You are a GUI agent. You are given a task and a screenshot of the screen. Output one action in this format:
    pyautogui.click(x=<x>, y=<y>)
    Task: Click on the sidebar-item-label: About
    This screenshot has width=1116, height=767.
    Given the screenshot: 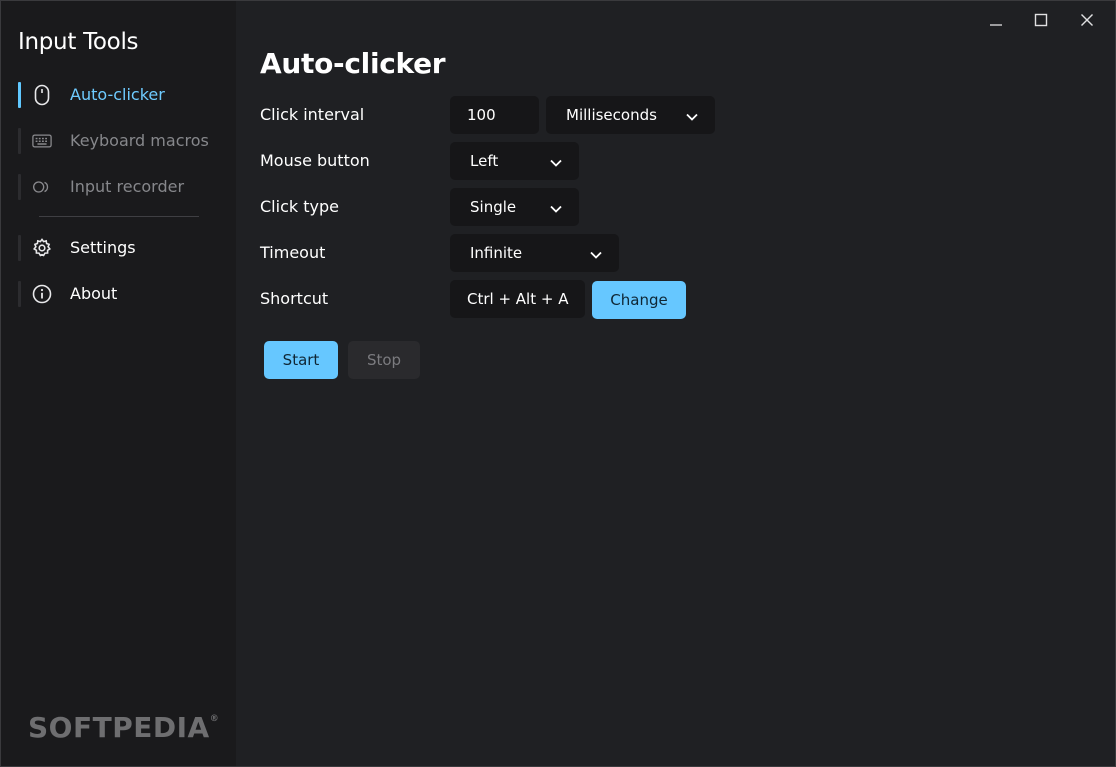 What is the action you would take?
    pyautogui.click(x=94, y=293)
    